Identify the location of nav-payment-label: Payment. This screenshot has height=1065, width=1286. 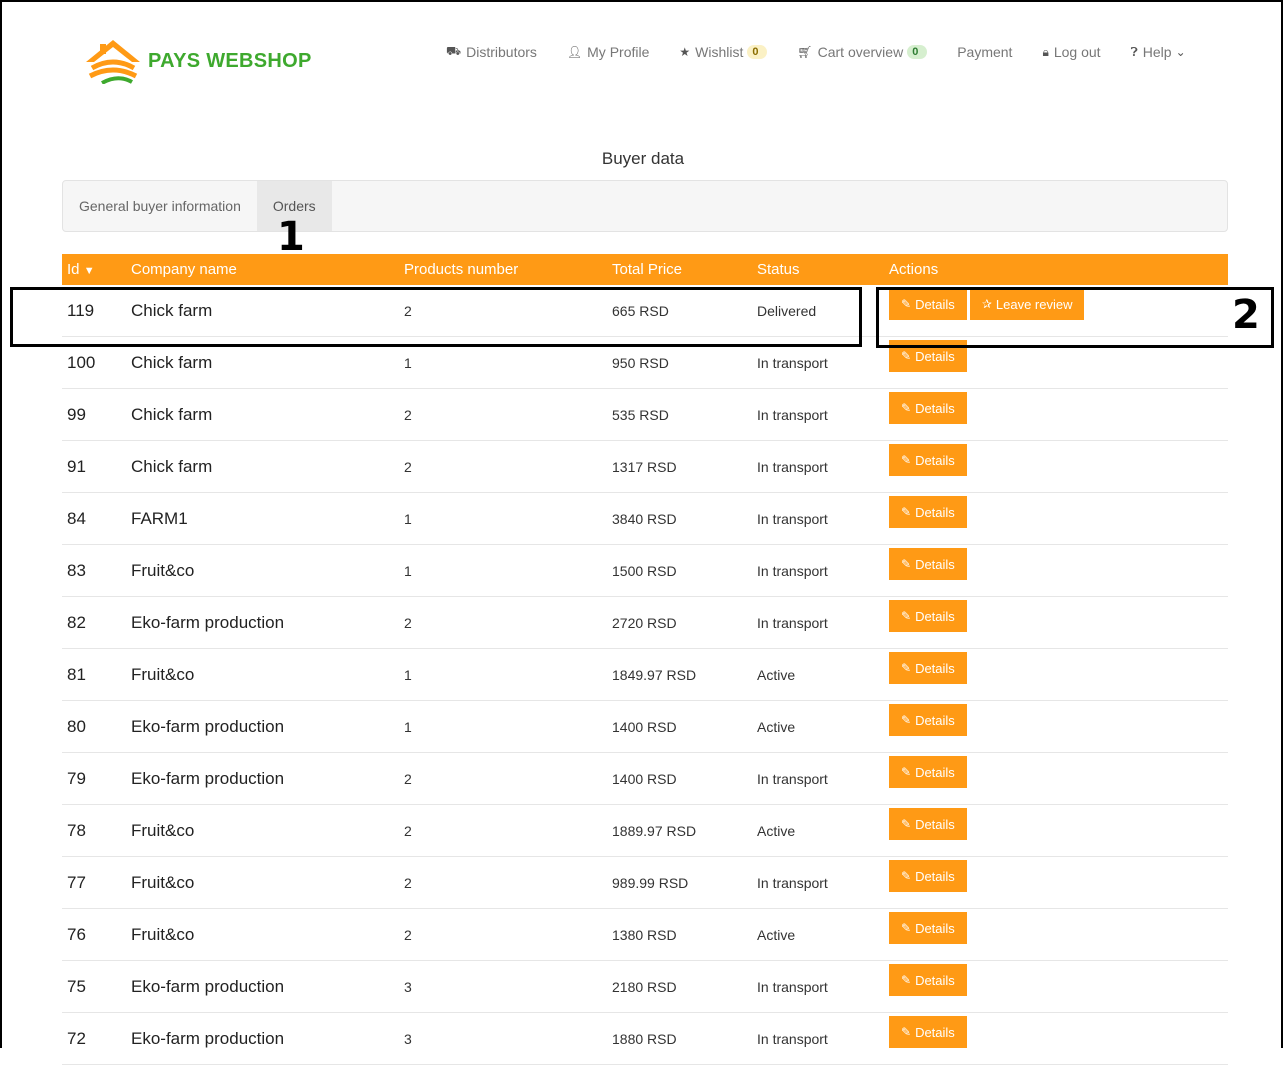
(985, 52).